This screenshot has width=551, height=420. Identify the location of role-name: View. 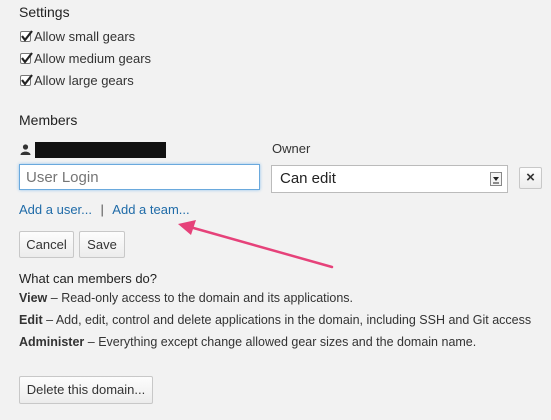
(33, 298).